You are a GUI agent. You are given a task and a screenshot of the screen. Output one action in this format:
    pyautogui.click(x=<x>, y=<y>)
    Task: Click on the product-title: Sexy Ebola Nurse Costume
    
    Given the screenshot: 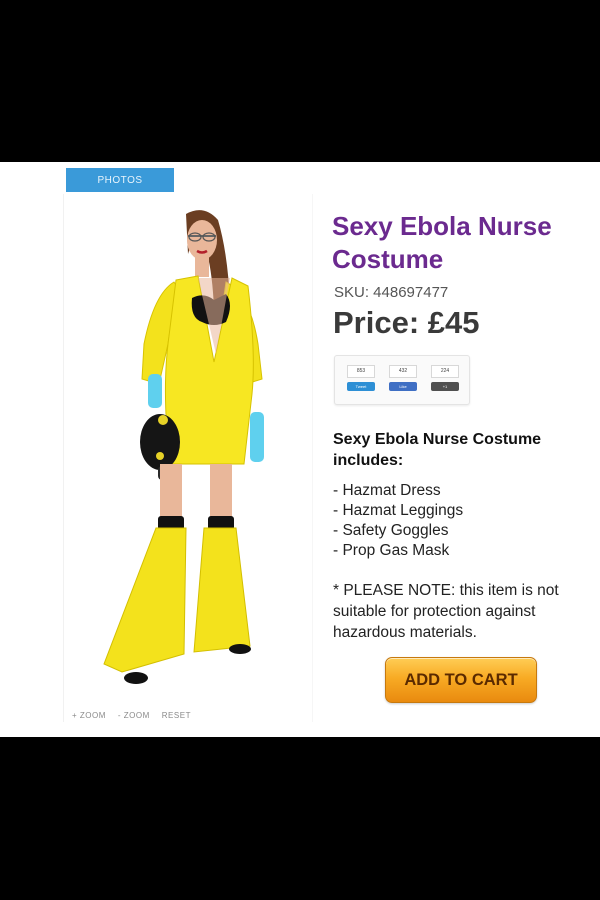 What is the action you would take?
    pyautogui.click(x=442, y=242)
    